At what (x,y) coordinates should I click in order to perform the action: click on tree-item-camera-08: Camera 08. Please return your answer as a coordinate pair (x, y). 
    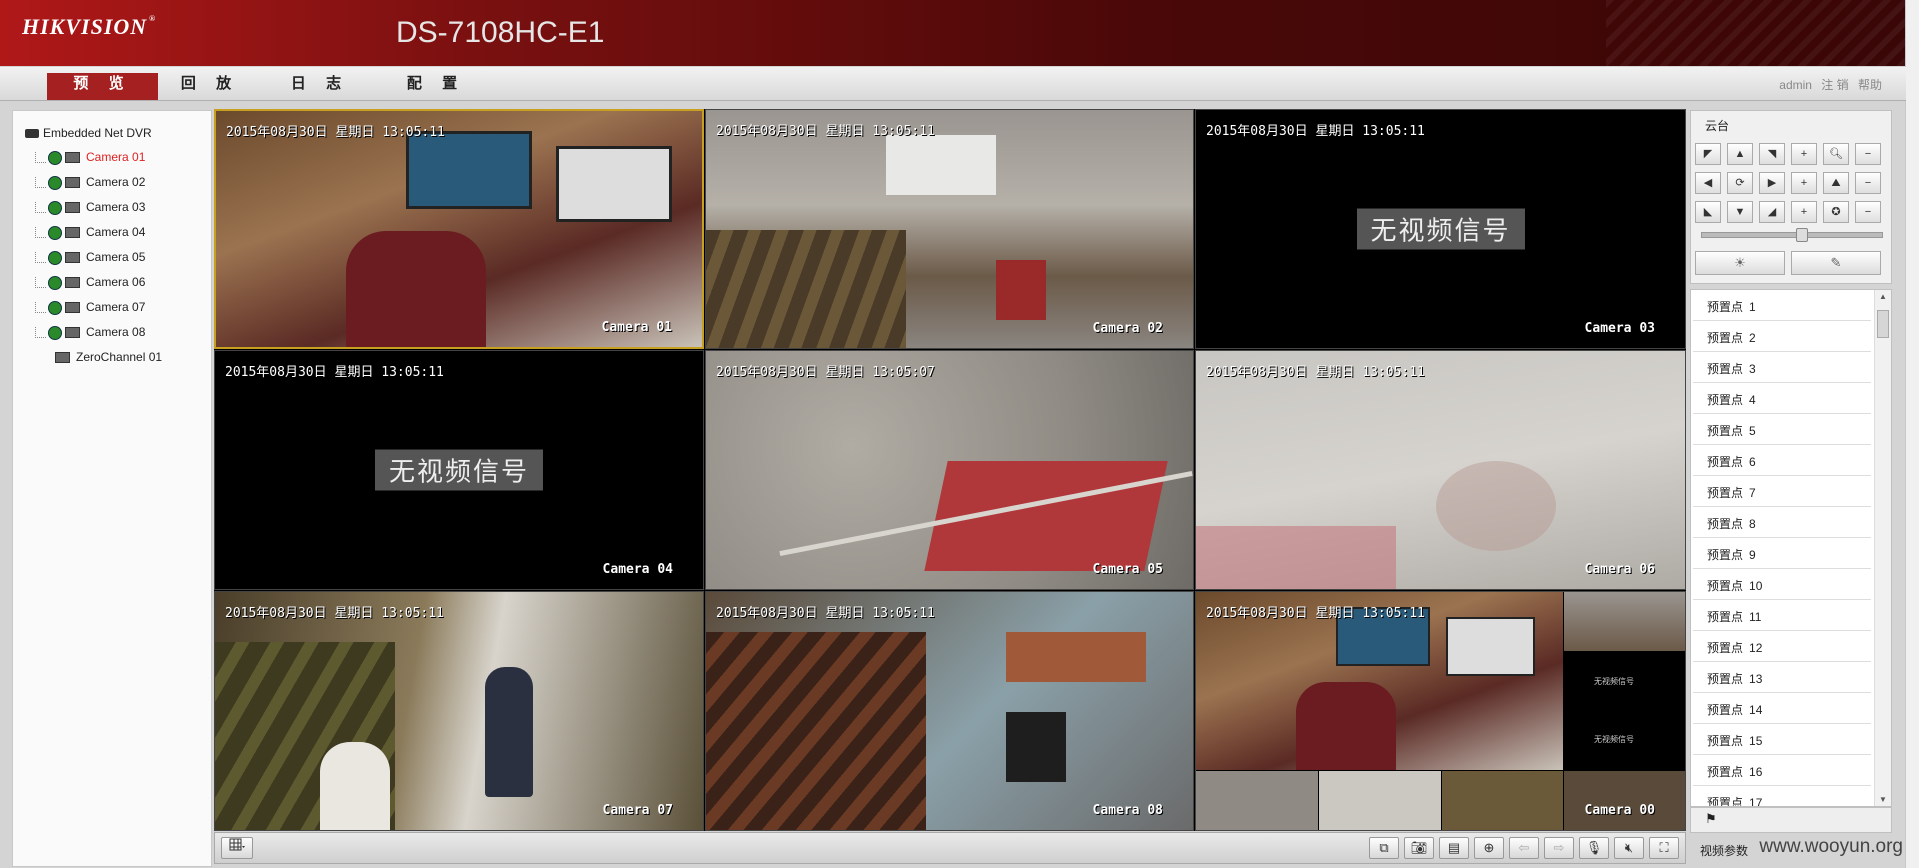
    Looking at the image, I should click on (90, 332).